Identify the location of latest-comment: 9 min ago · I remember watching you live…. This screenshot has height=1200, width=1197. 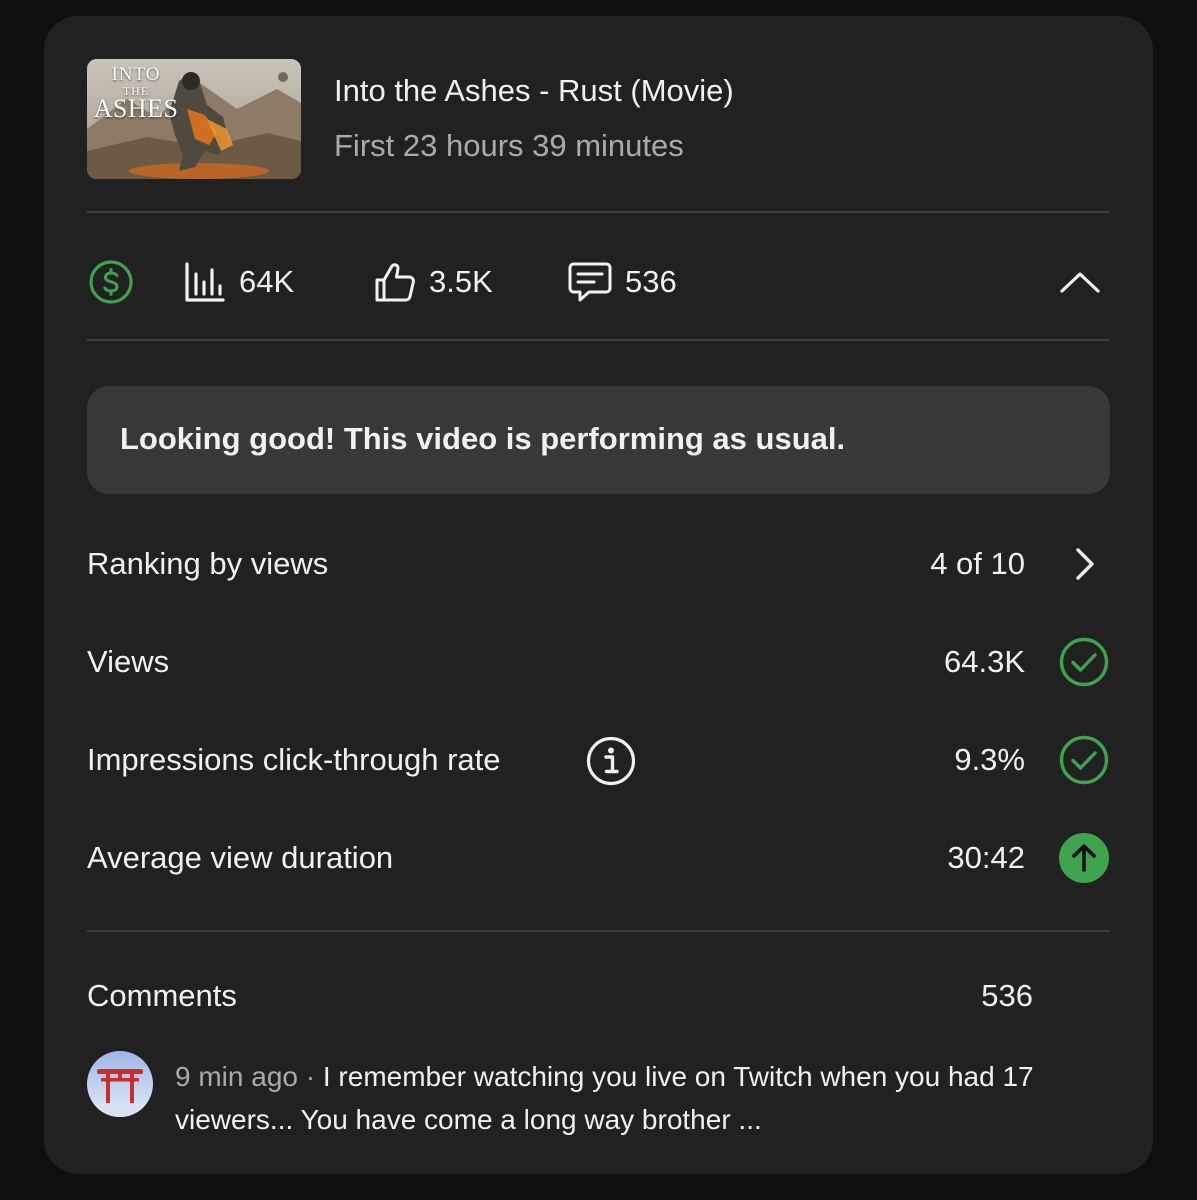
(635, 1098).